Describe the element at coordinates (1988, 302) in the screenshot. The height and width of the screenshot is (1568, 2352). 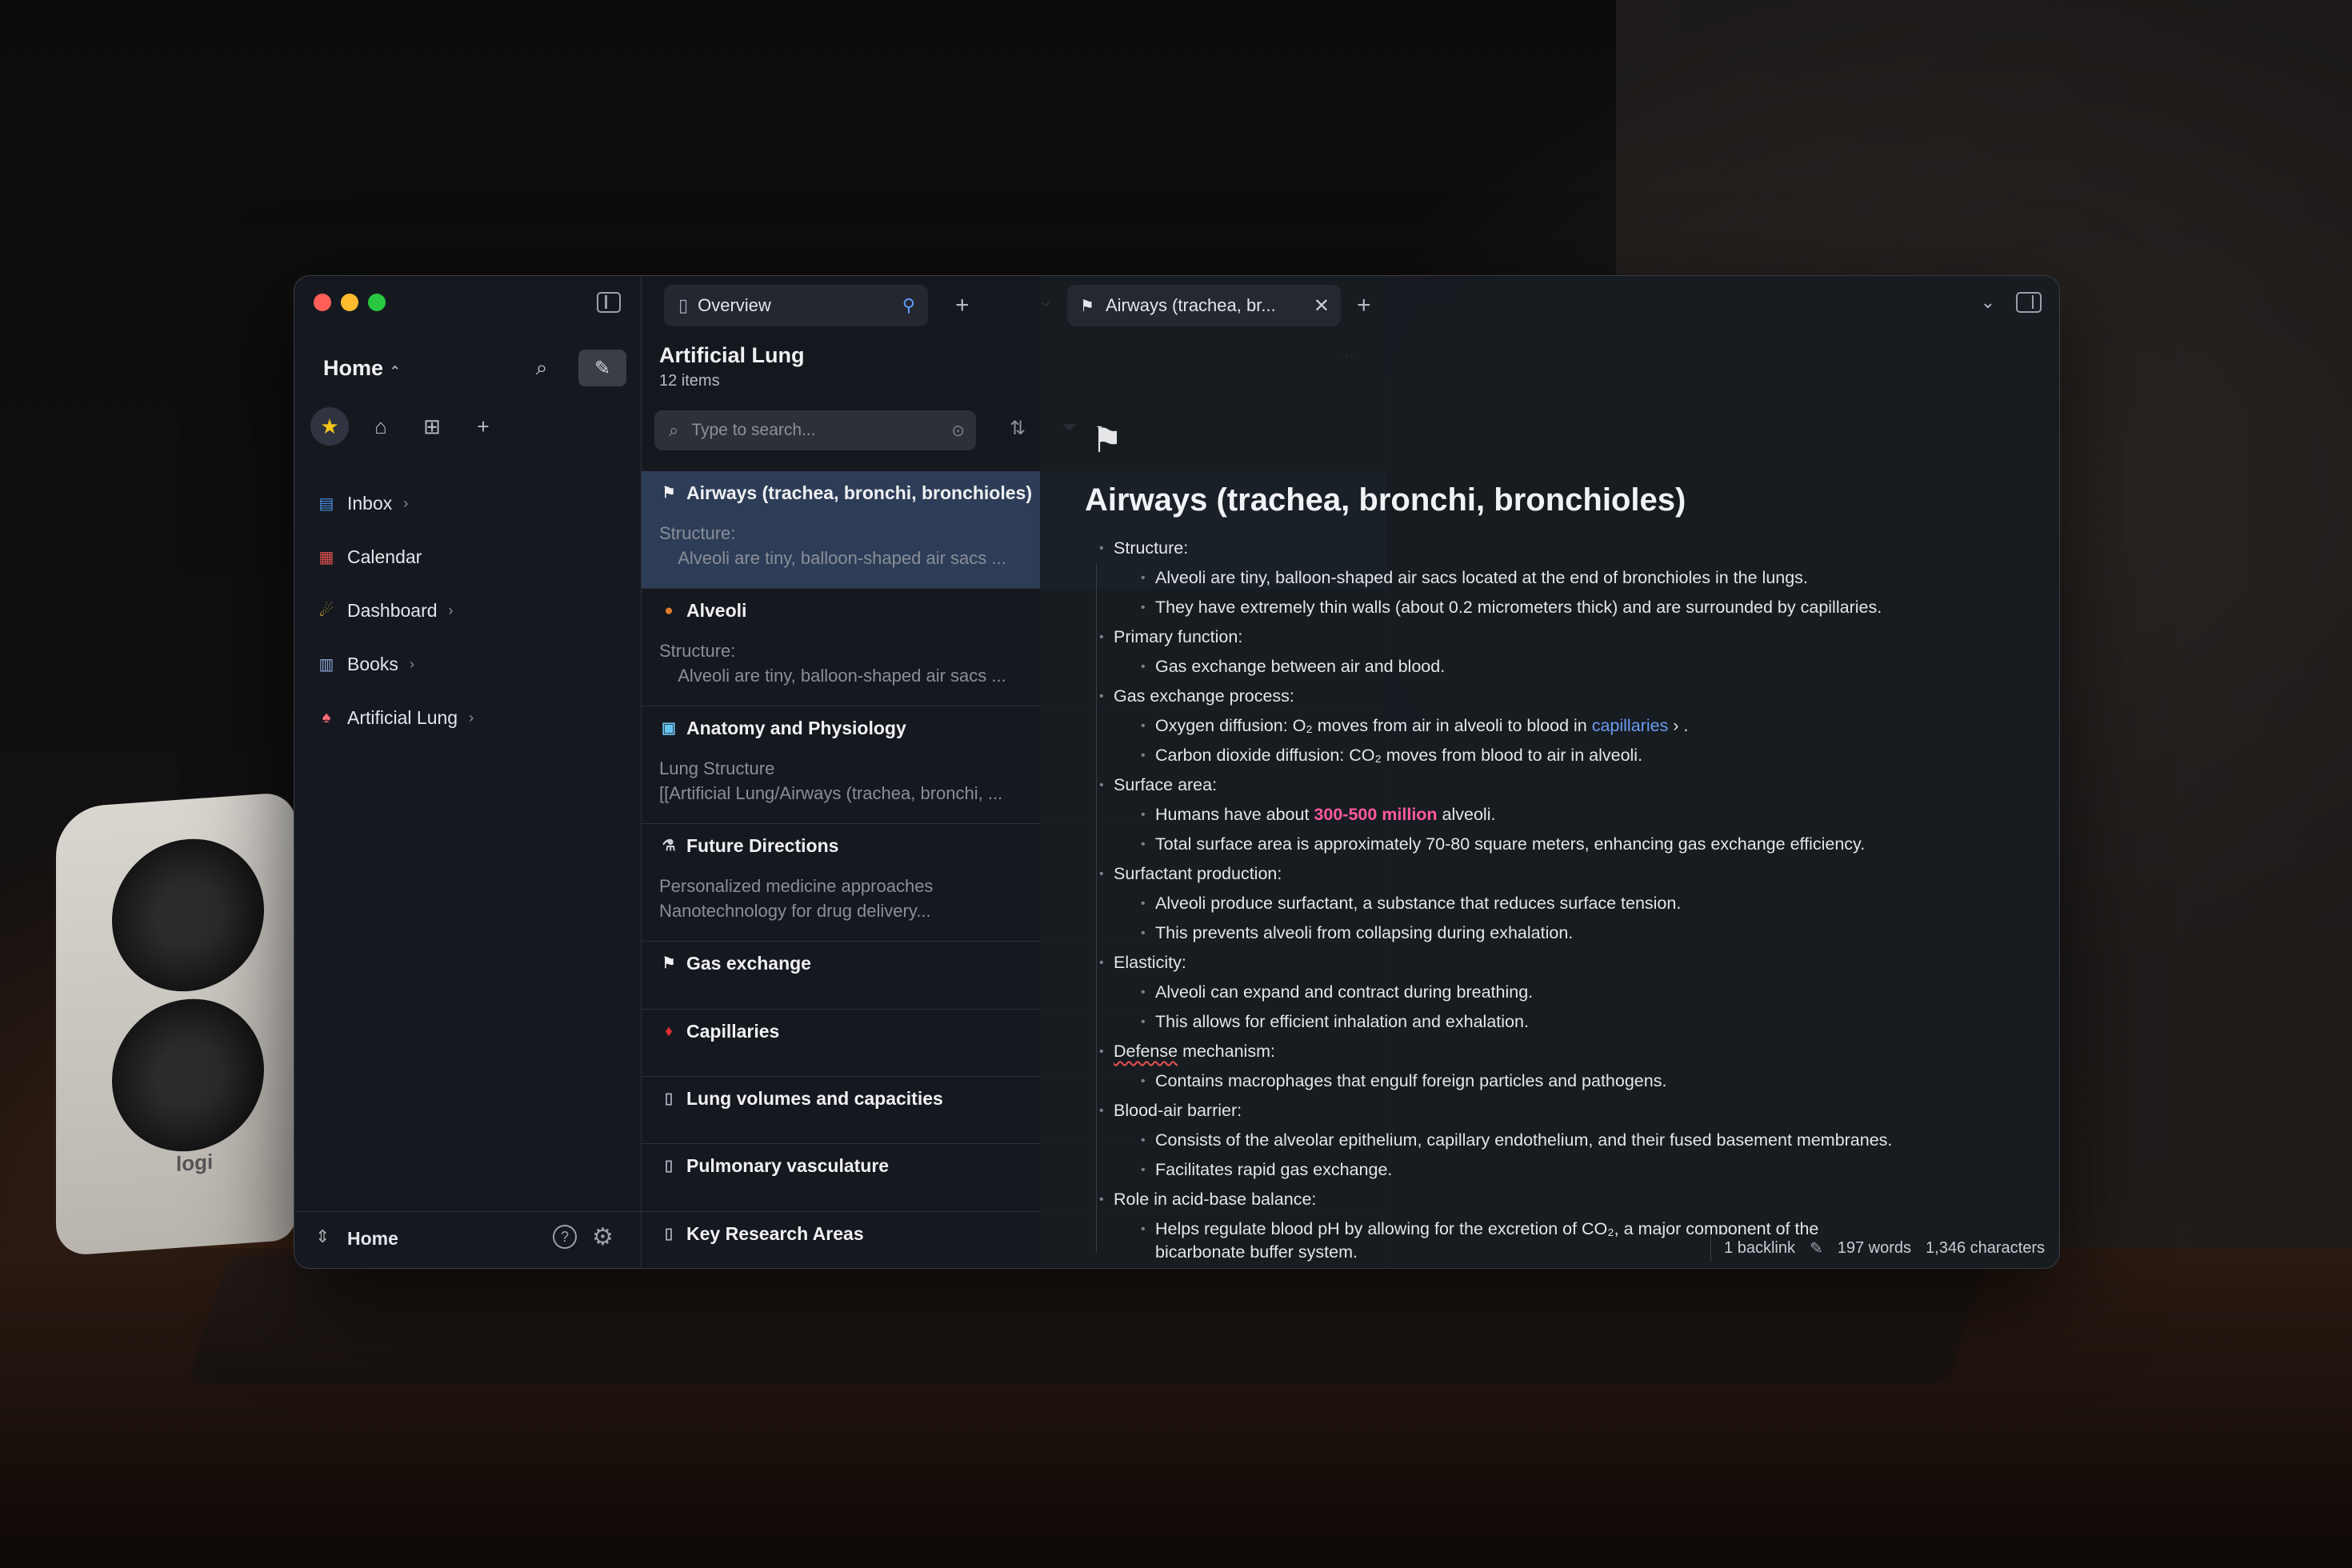
I see `chevron-down-icon: ⌄` at that location.